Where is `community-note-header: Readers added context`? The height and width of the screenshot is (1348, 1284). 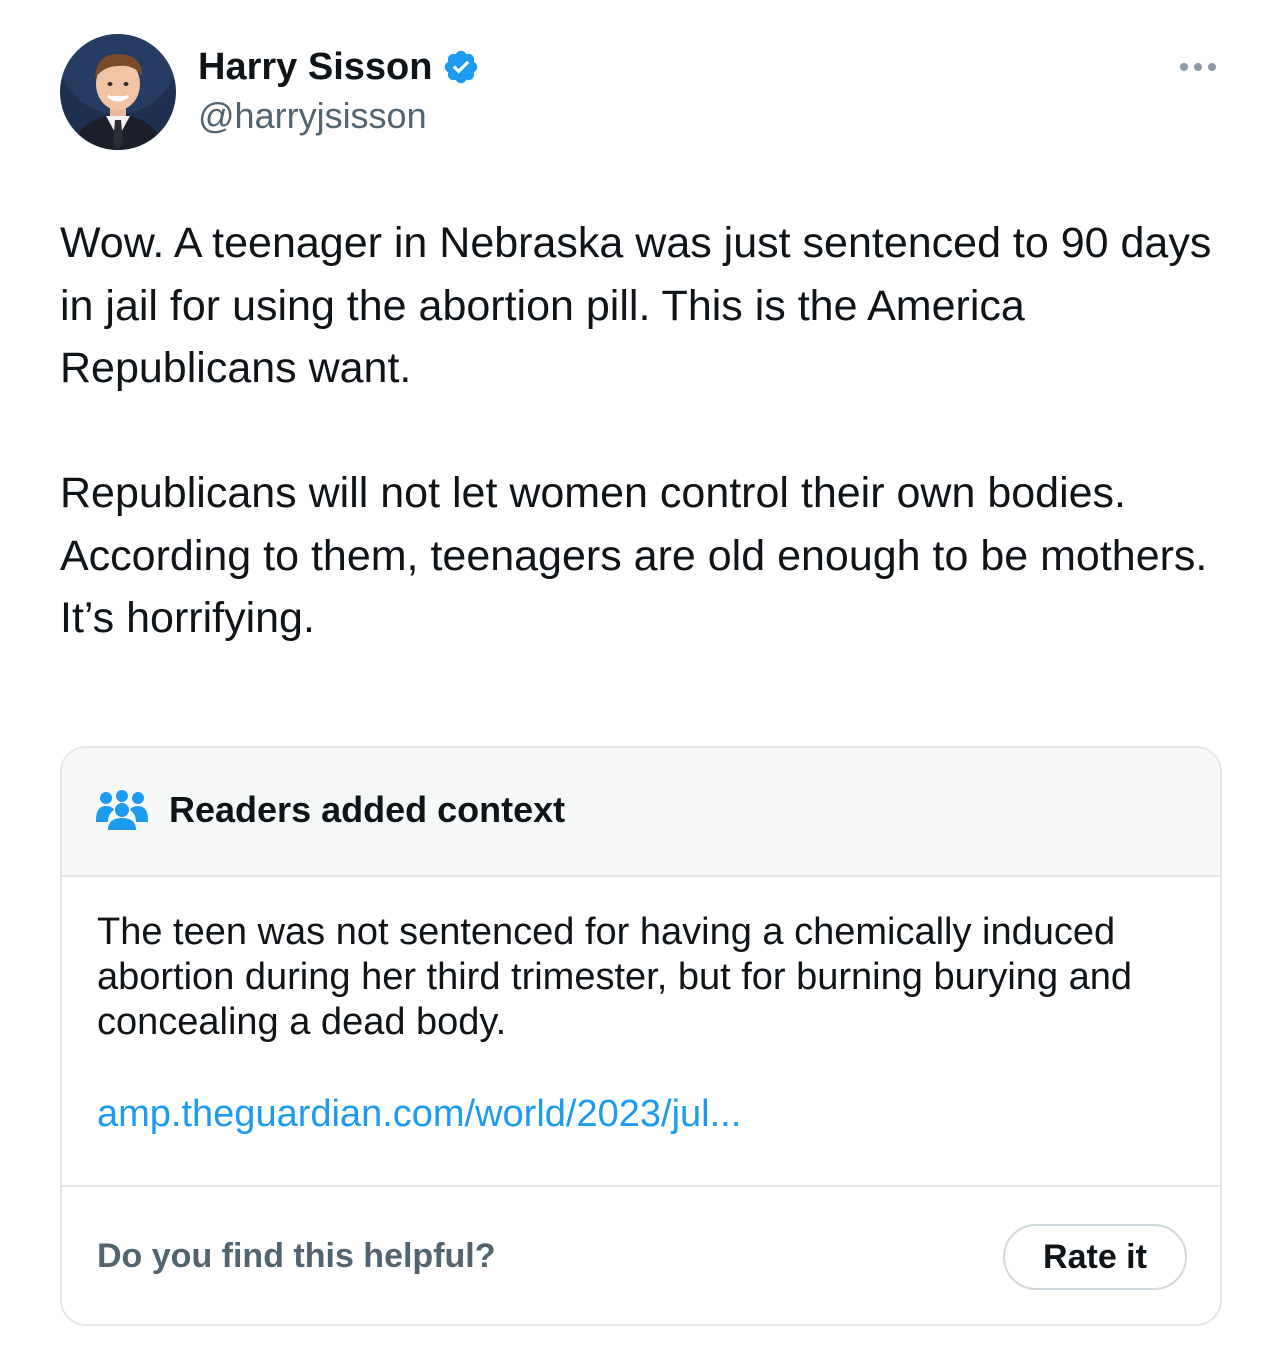 community-note-header: Readers added context is located at coordinates (641, 812).